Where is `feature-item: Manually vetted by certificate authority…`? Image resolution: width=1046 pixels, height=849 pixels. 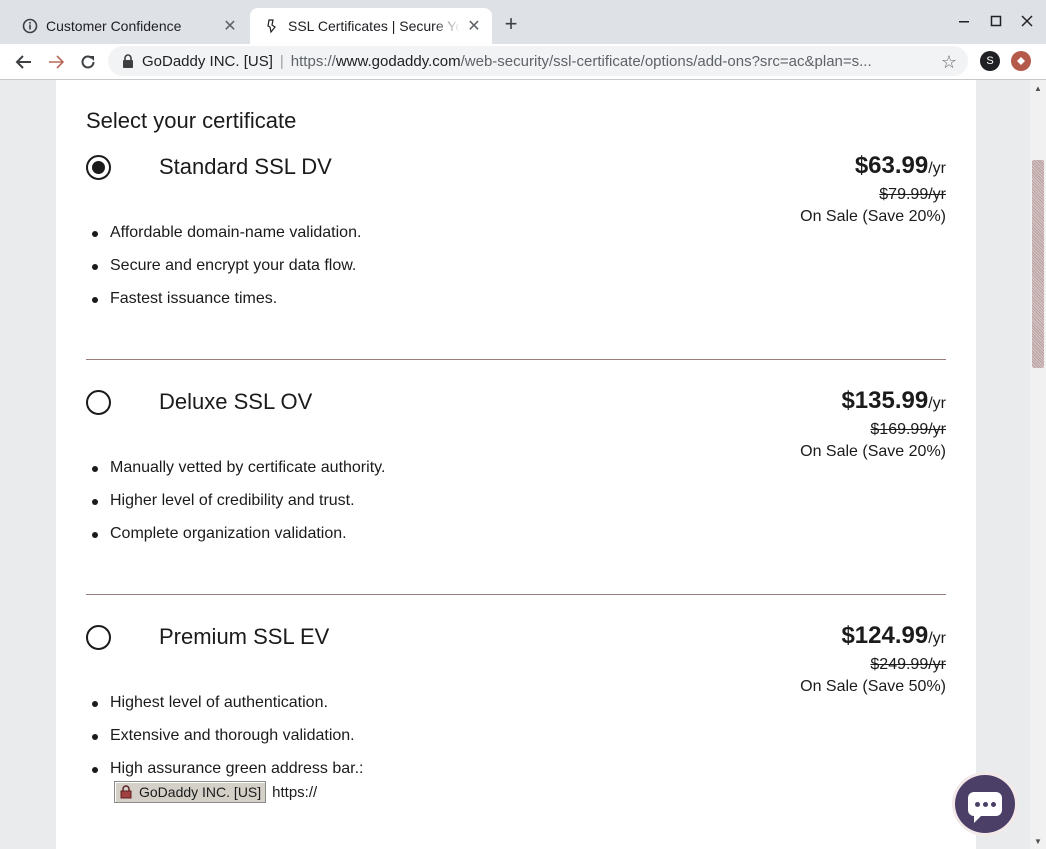 feature-item: Manually vetted by certificate authority… is located at coordinates (238, 475).